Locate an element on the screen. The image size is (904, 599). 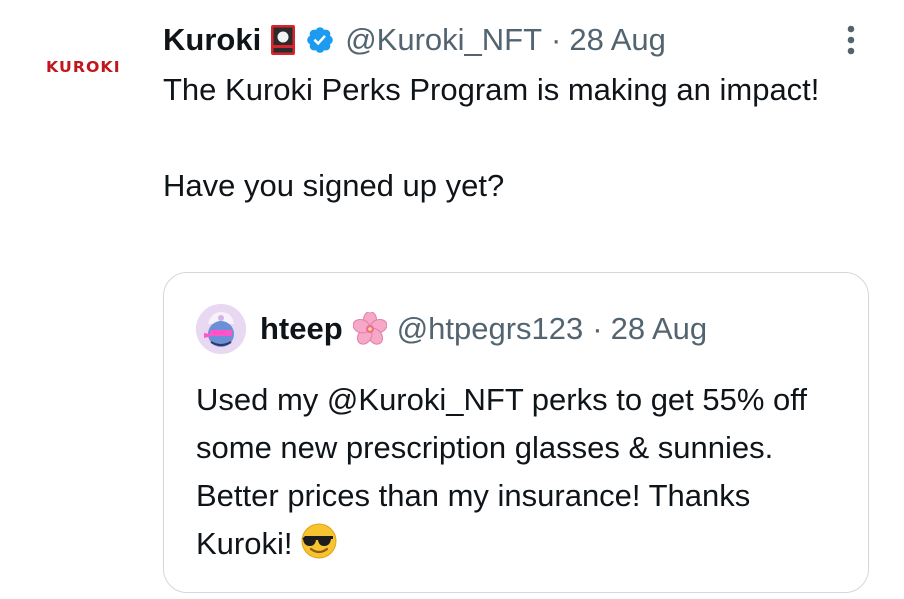
quote-header: hteep @htpegrs123 · 28 Aug is located at coordinates (451, 329).